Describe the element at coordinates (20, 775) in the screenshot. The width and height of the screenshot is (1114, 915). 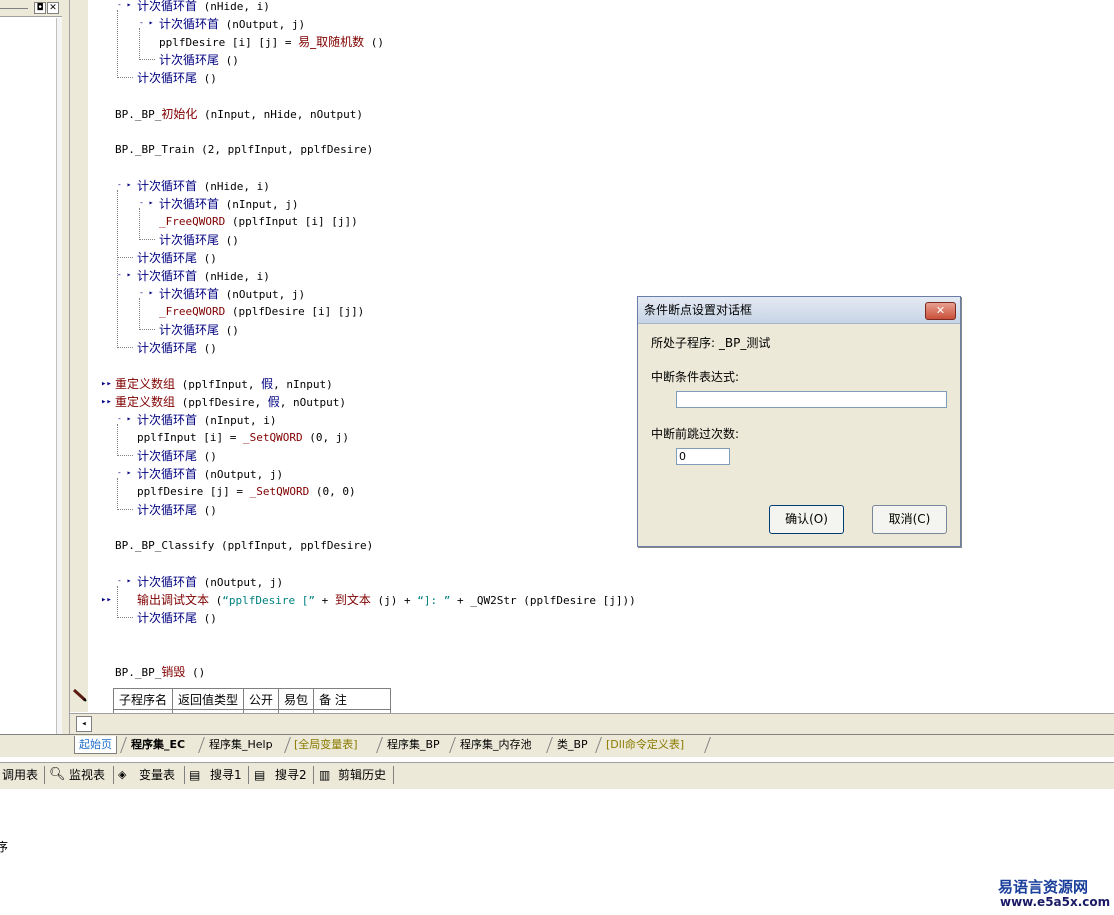
I see `toolbar-call-table: 调用表` at that location.